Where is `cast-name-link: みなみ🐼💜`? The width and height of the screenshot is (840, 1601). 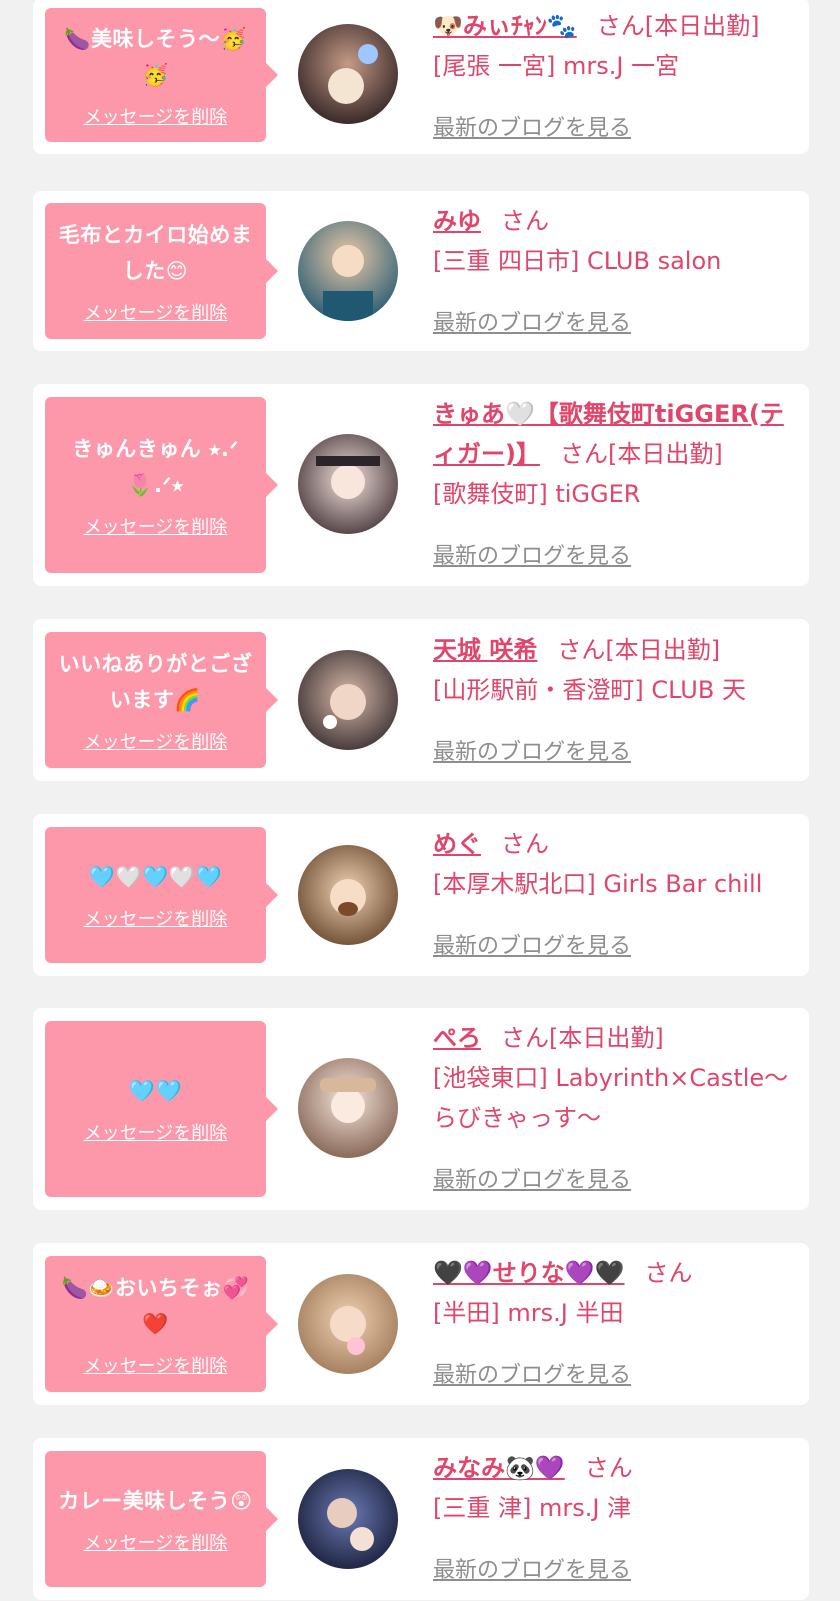
cast-name-link: みなみ🐼💜 is located at coordinates (499, 1468).